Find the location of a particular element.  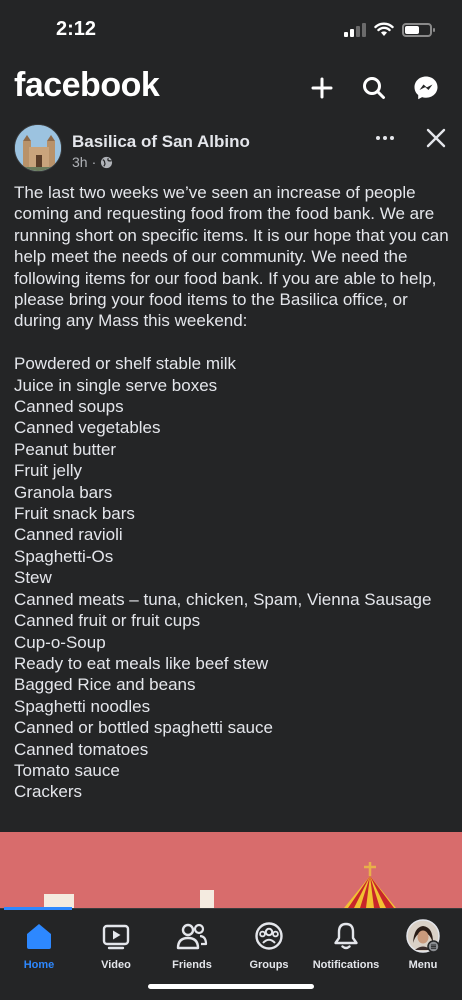

wifi-icon is located at coordinates (384, 29).